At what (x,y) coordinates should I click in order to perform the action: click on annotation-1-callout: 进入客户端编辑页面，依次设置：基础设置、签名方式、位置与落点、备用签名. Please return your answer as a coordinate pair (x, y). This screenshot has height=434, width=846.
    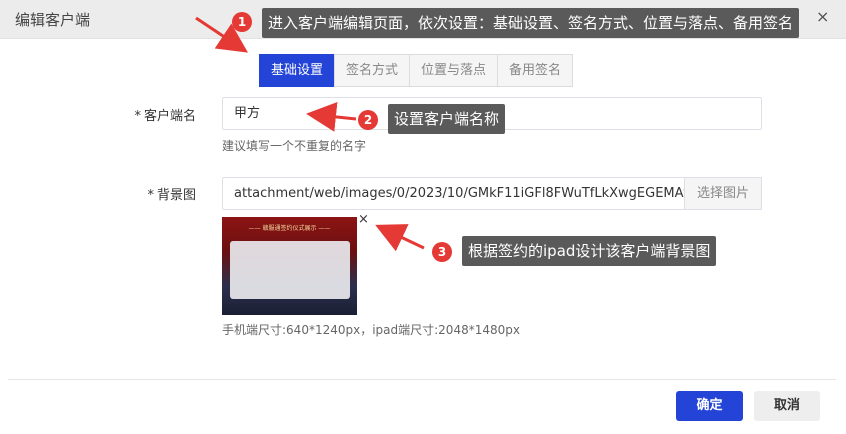
    Looking at the image, I should click on (531, 23).